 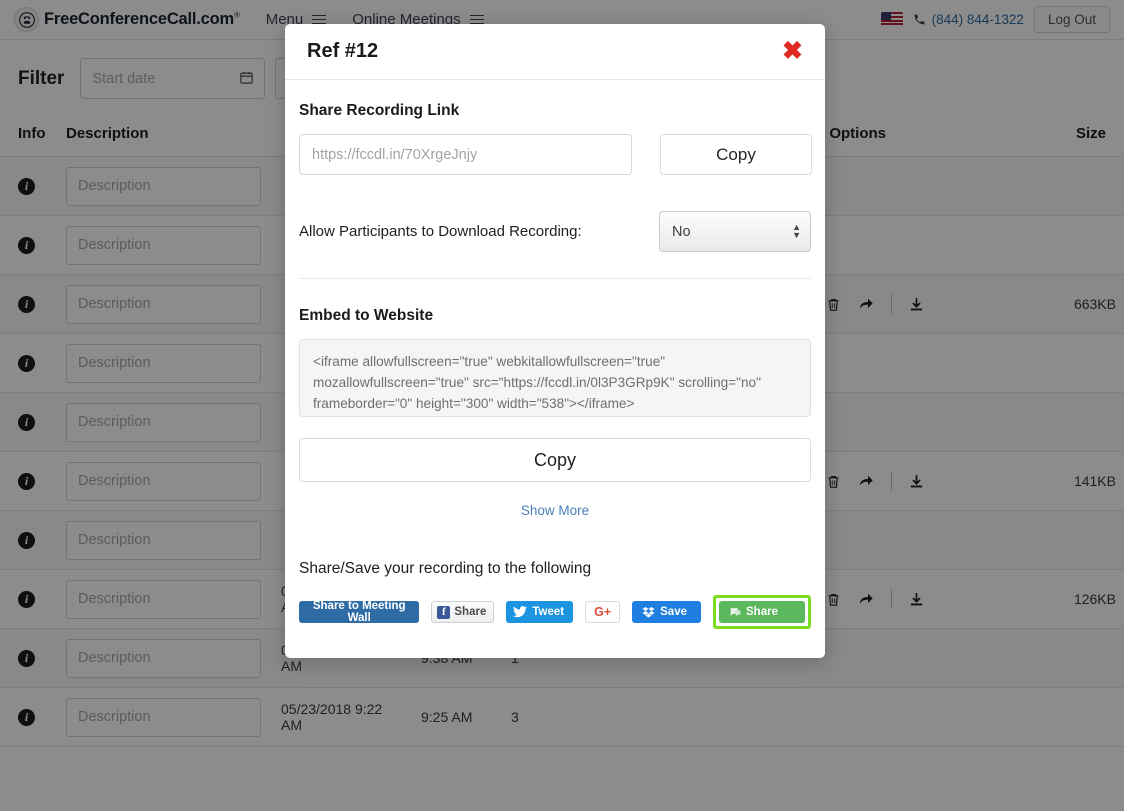 I want to click on share-recording-link-heading: Share Recording Link, so click(x=379, y=110).